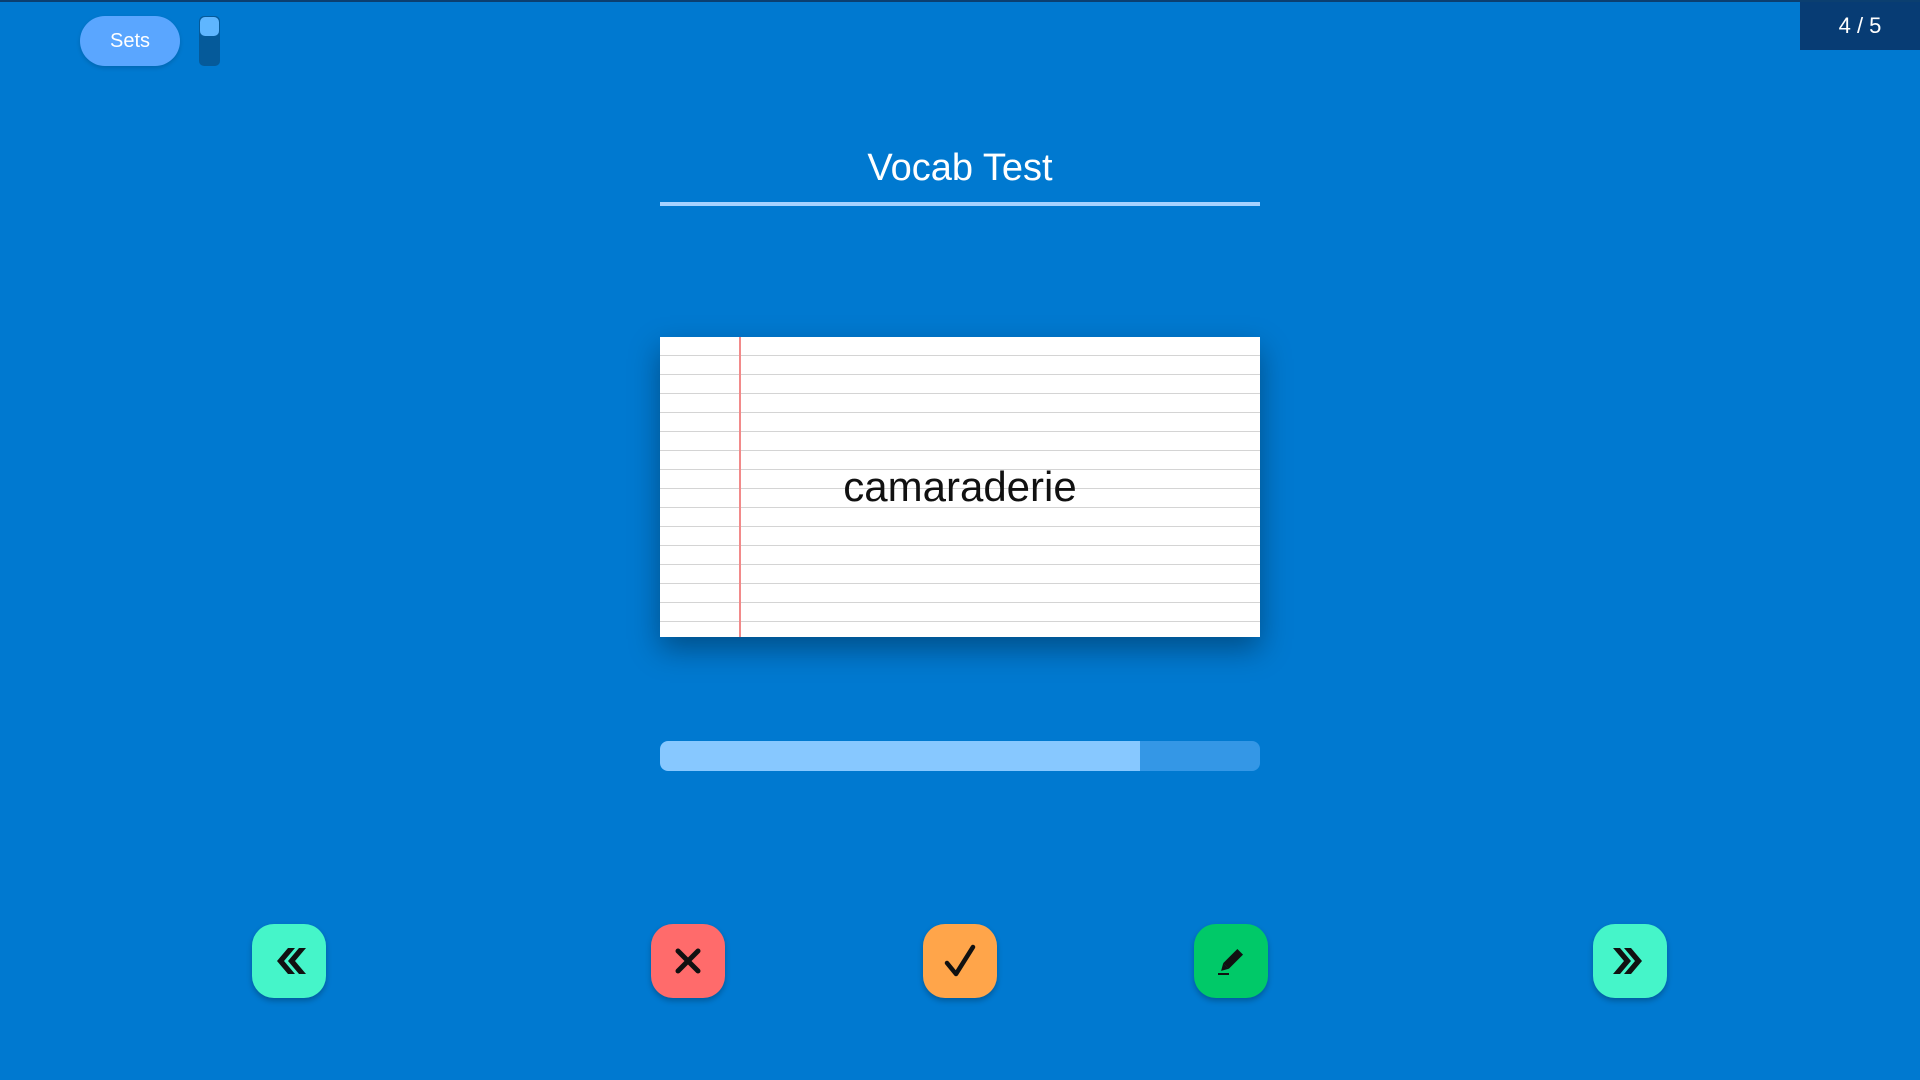 This screenshot has width=1920, height=1080. I want to click on check-icon, so click(960, 961).